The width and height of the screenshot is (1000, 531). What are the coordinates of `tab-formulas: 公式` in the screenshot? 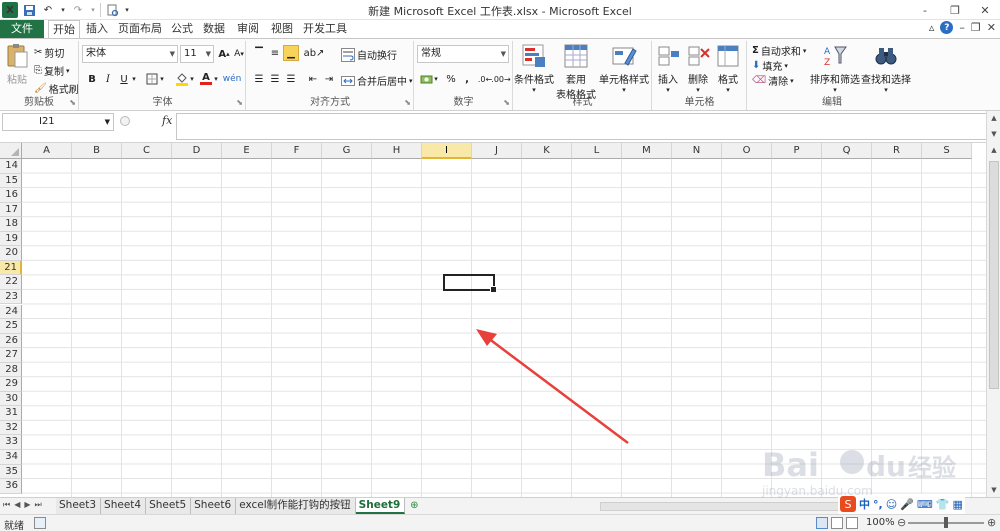 It's located at (182, 29).